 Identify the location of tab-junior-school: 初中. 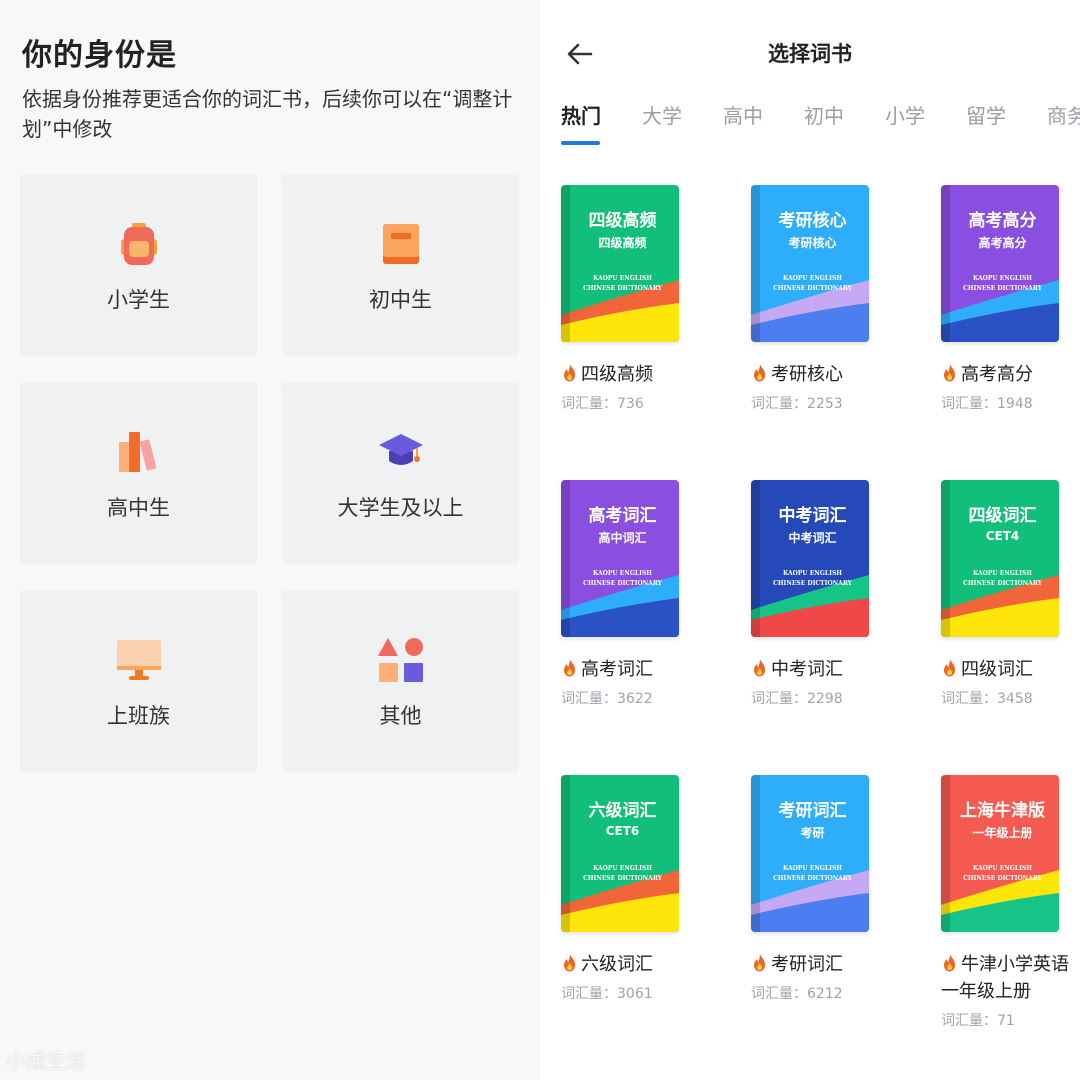
(844, 125).